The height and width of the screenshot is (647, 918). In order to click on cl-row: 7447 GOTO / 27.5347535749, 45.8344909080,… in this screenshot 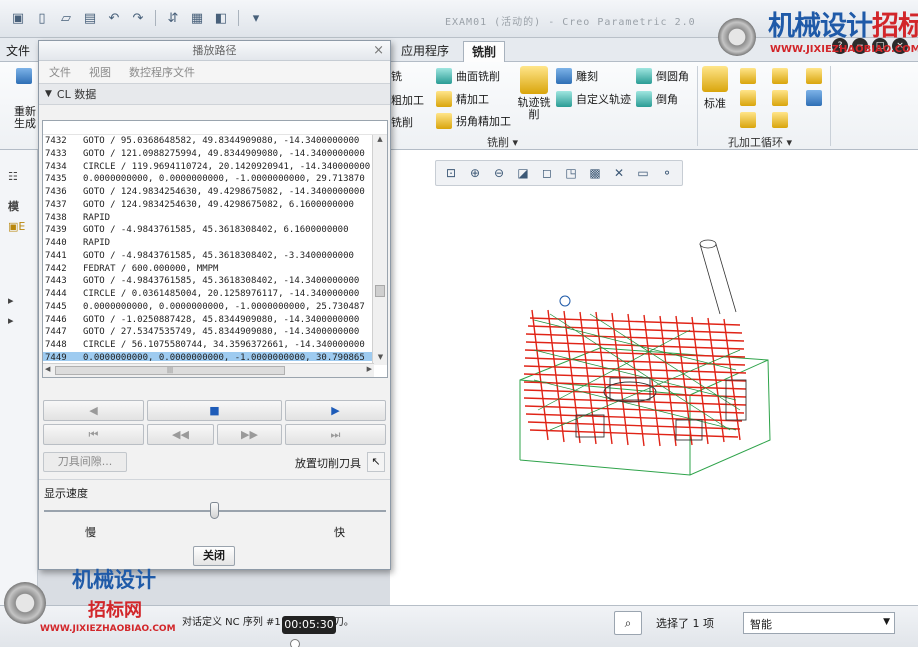, I will do `click(208, 332)`.